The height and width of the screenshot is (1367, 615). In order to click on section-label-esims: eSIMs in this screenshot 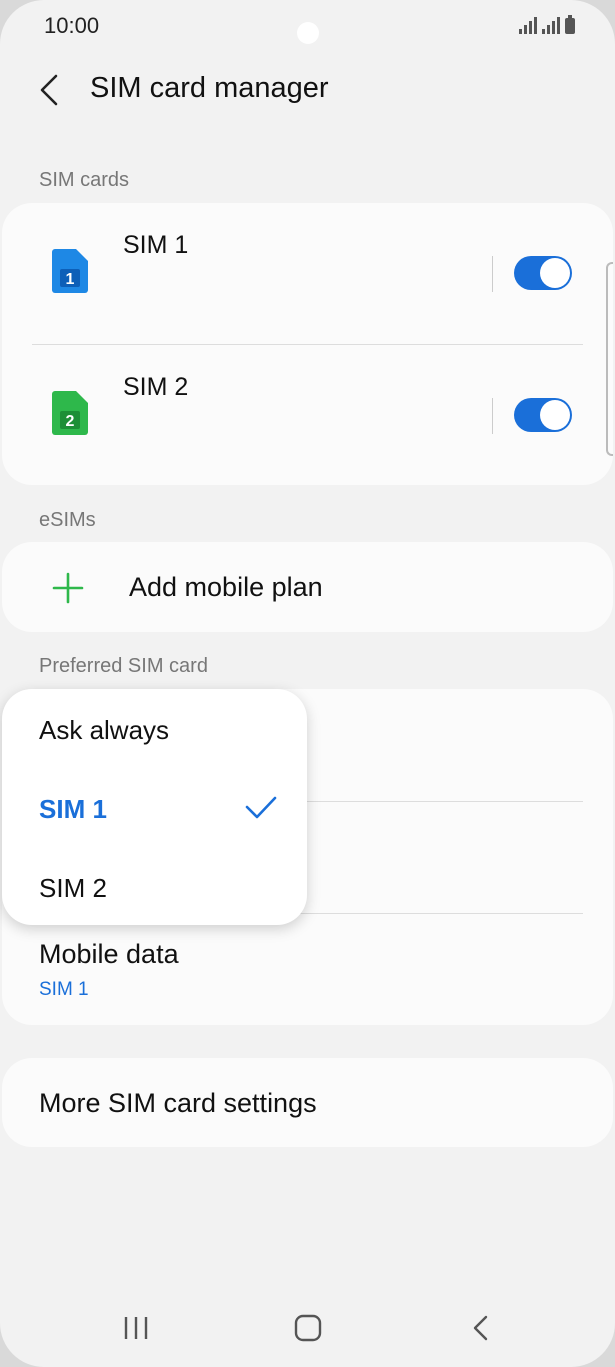, I will do `click(67, 520)`.